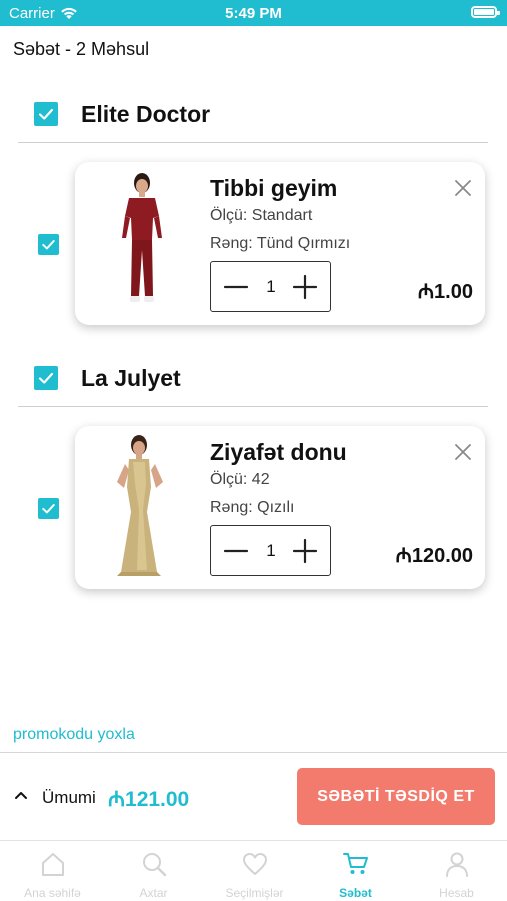 This screenshot has height=901, width=507. What do you see at coordinates (445, 292) in the screenshot?
I see `product-price: ₼1.00` at bounding box center [445, 292].